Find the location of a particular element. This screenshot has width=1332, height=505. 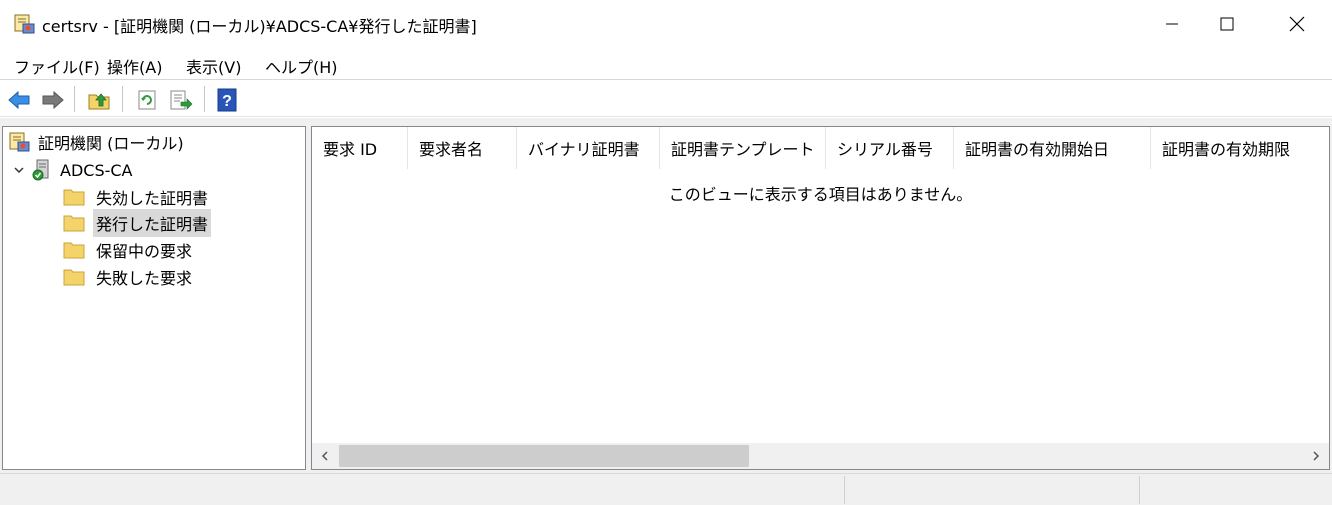

scroll-right-button is located at coordinates (1316, 456).